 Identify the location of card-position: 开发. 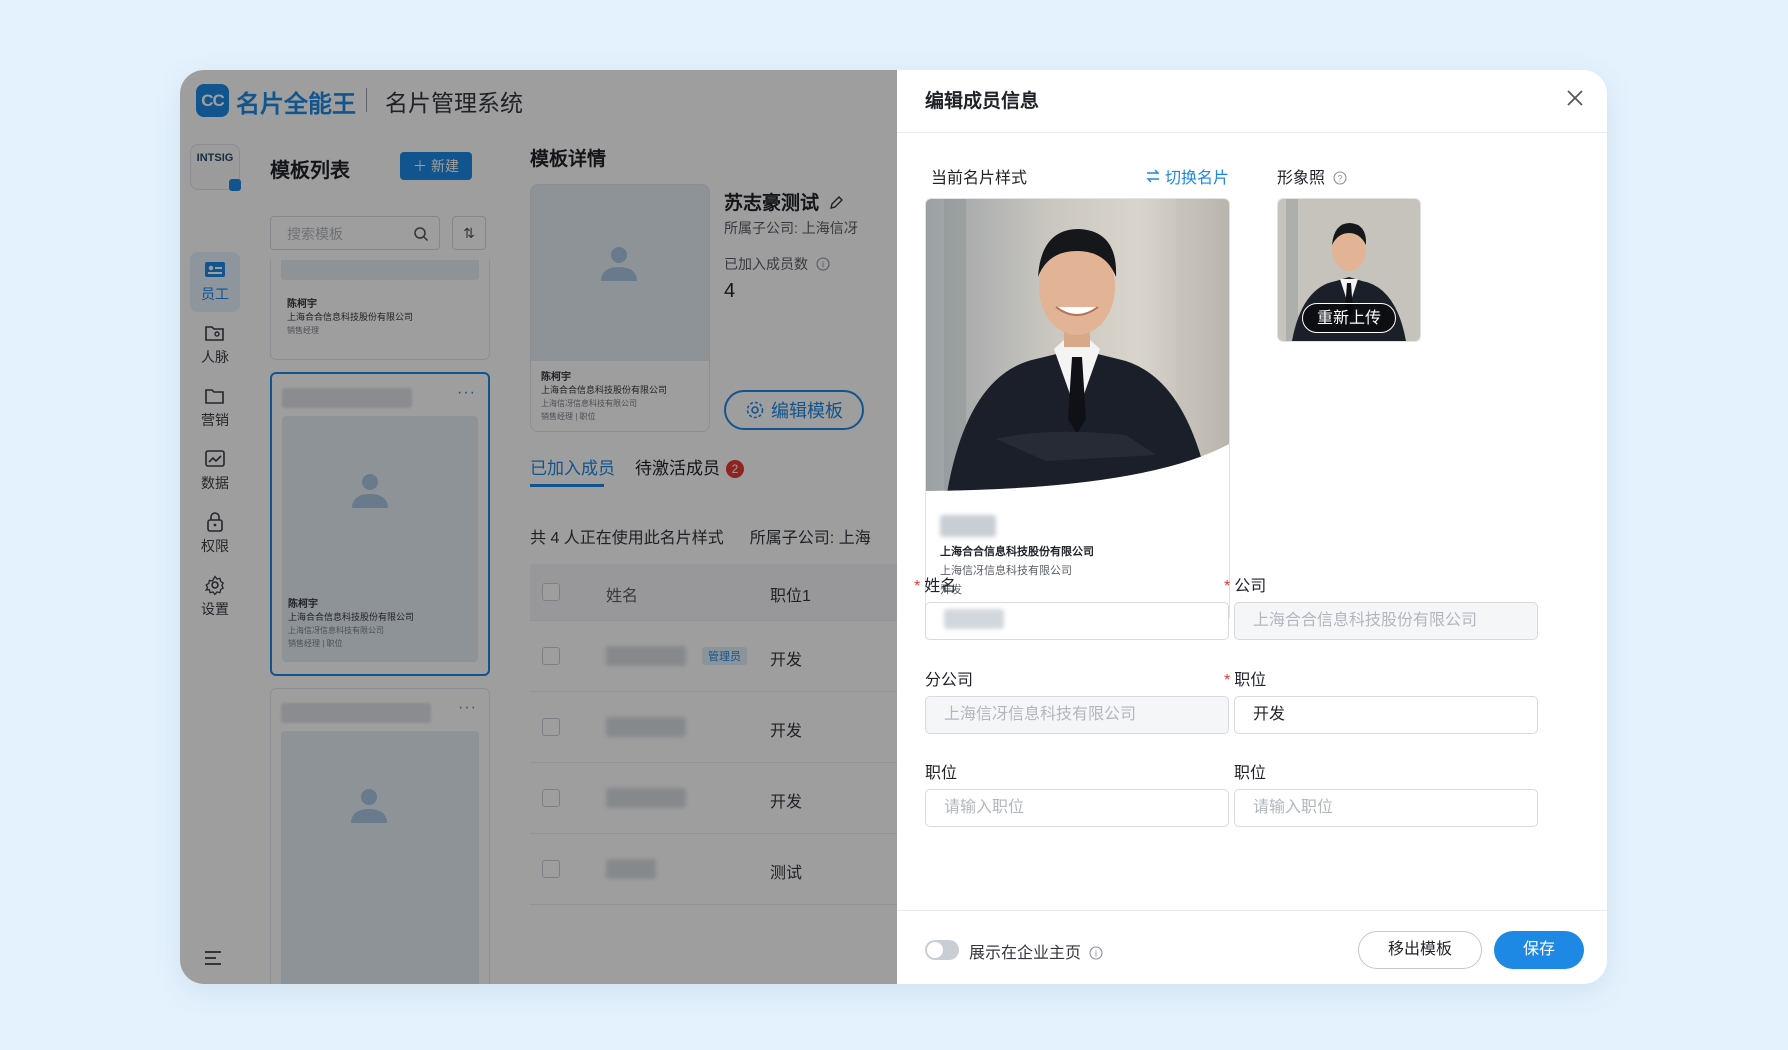
(951, 590).